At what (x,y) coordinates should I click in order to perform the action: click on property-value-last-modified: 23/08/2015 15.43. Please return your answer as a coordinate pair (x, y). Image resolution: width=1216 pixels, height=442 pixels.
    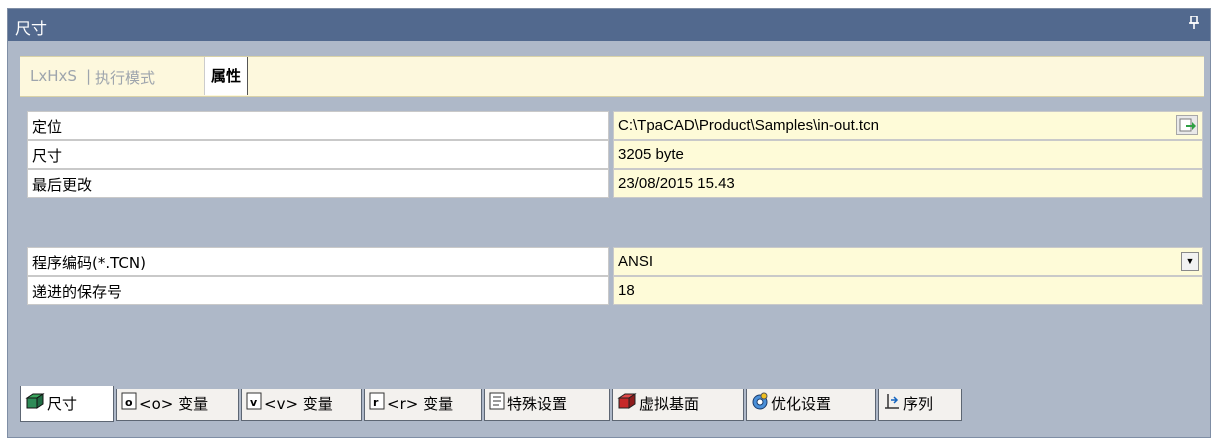
    Looking at the image, I should click on (908, 183).